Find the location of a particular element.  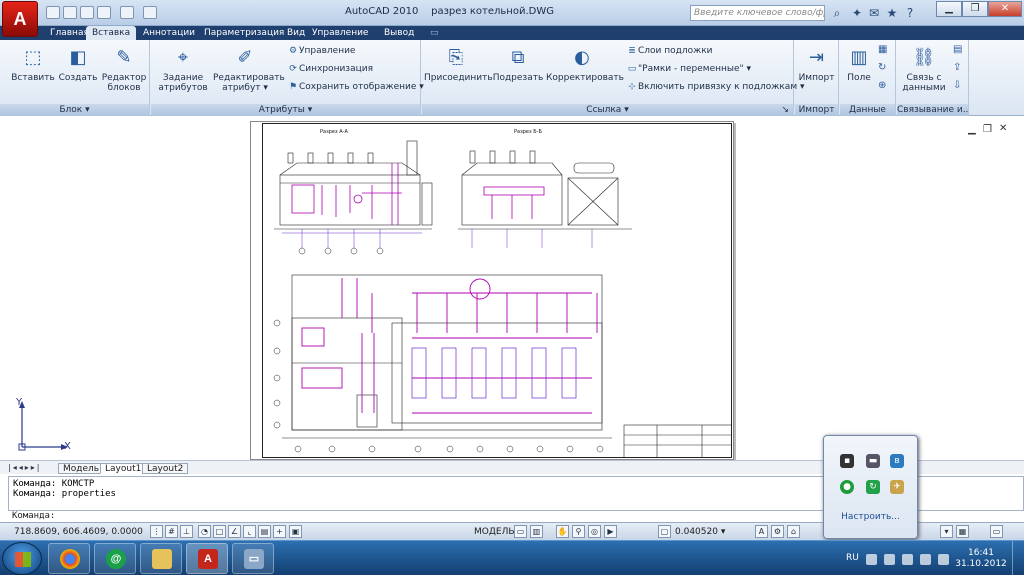

tray-expand-icon is located at coordinates (871, 559).